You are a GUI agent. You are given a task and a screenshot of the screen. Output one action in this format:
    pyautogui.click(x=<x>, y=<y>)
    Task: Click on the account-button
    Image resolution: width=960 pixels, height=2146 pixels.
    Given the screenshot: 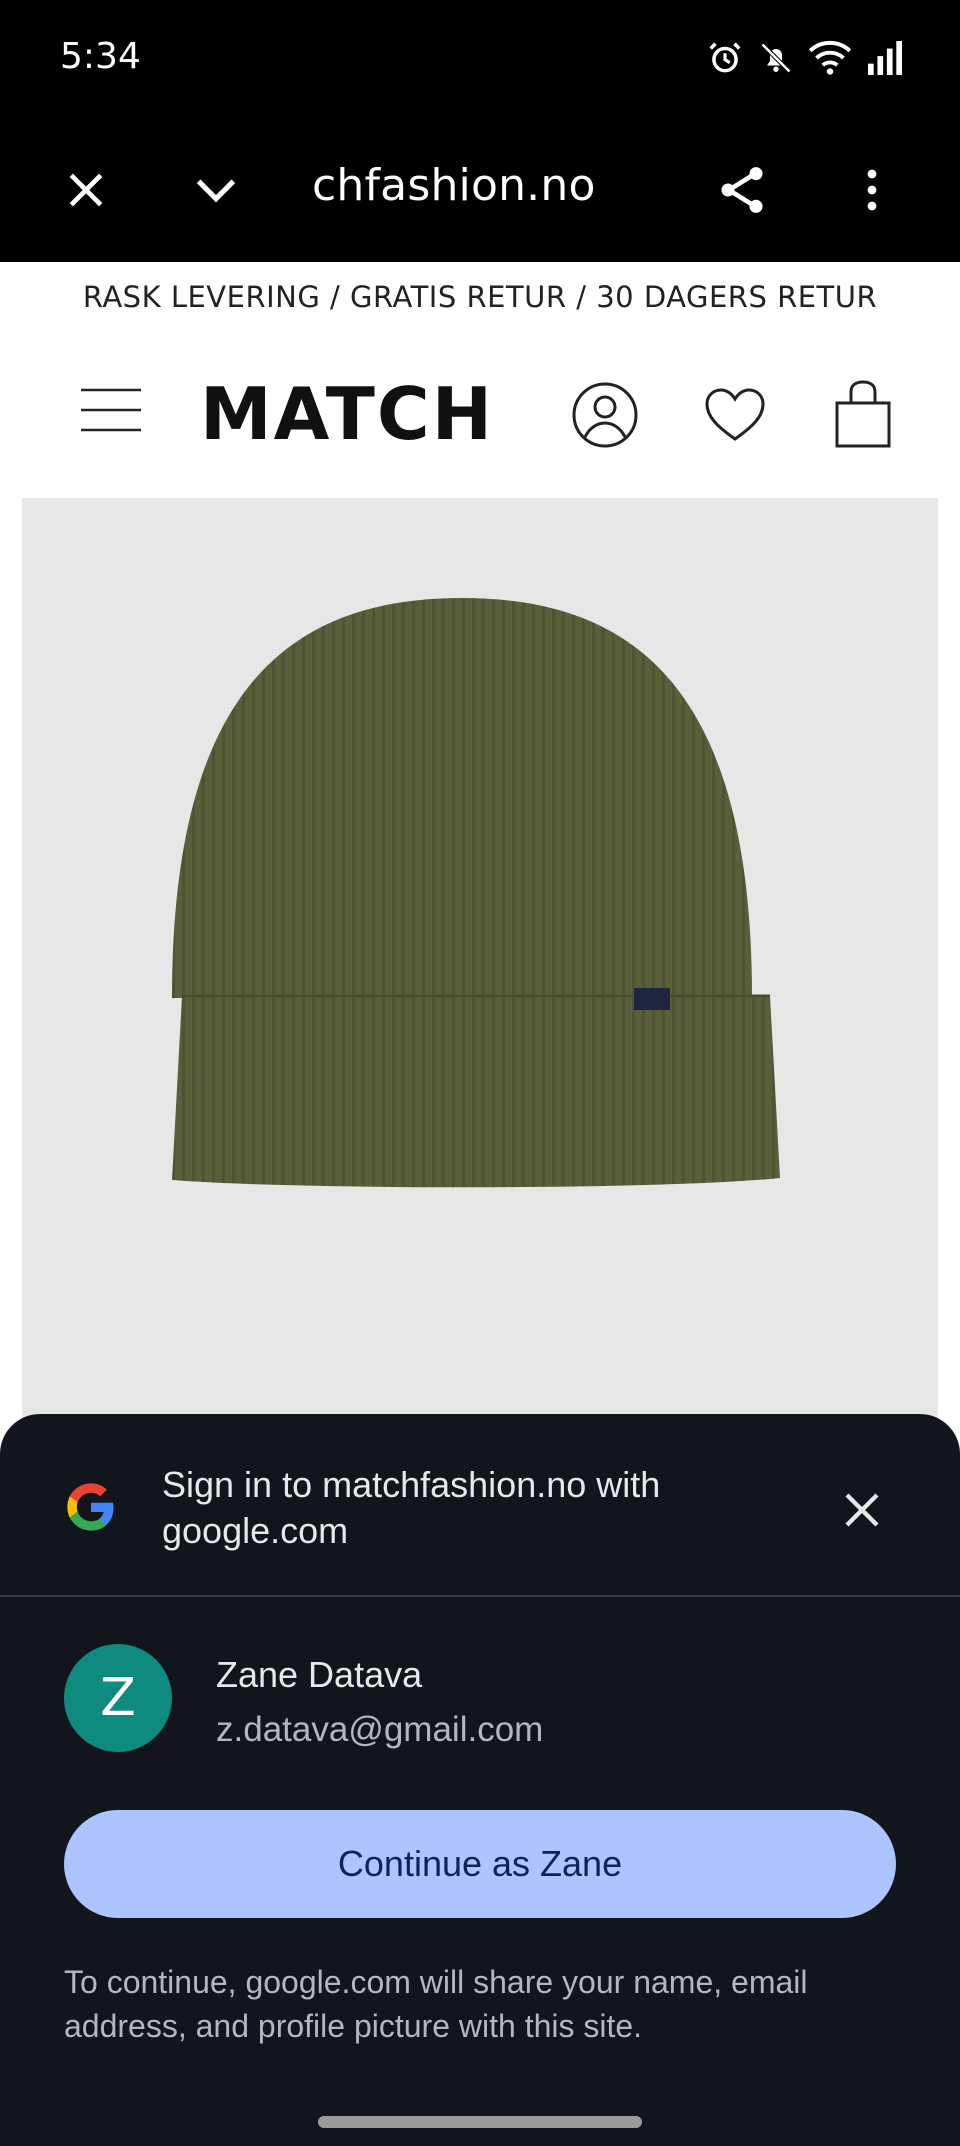 What is the action you would take?
    pyautogui.click(x=605, y=415)
    